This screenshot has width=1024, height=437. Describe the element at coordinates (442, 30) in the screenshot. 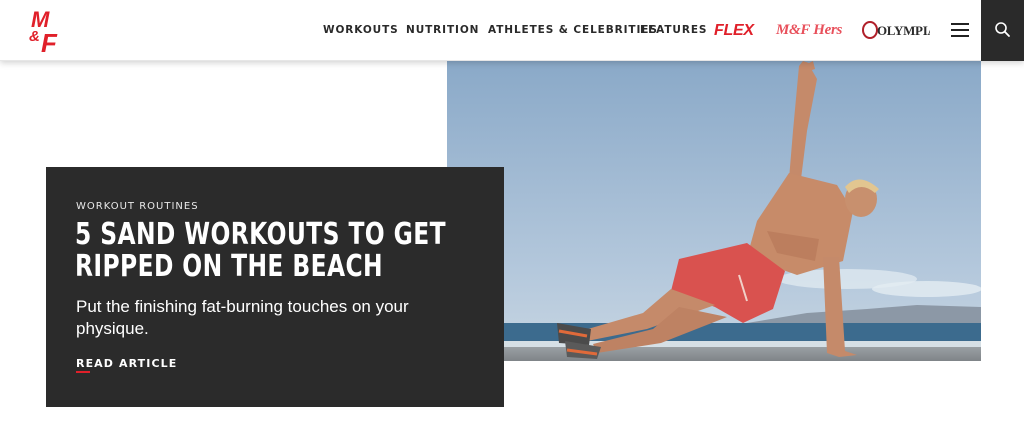

I see `nav-nutrition: NUTRITION` at that location.